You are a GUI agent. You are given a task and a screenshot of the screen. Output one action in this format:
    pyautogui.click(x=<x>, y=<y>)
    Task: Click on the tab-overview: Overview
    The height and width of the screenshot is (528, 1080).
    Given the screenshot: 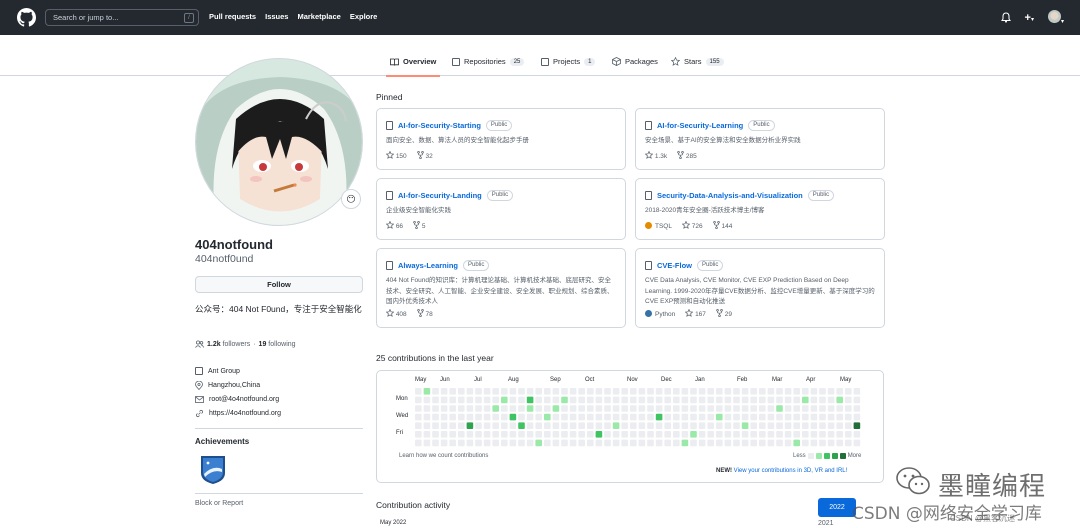 What is the action you would take?
    pyautogui.click(x=413, y=67)
    